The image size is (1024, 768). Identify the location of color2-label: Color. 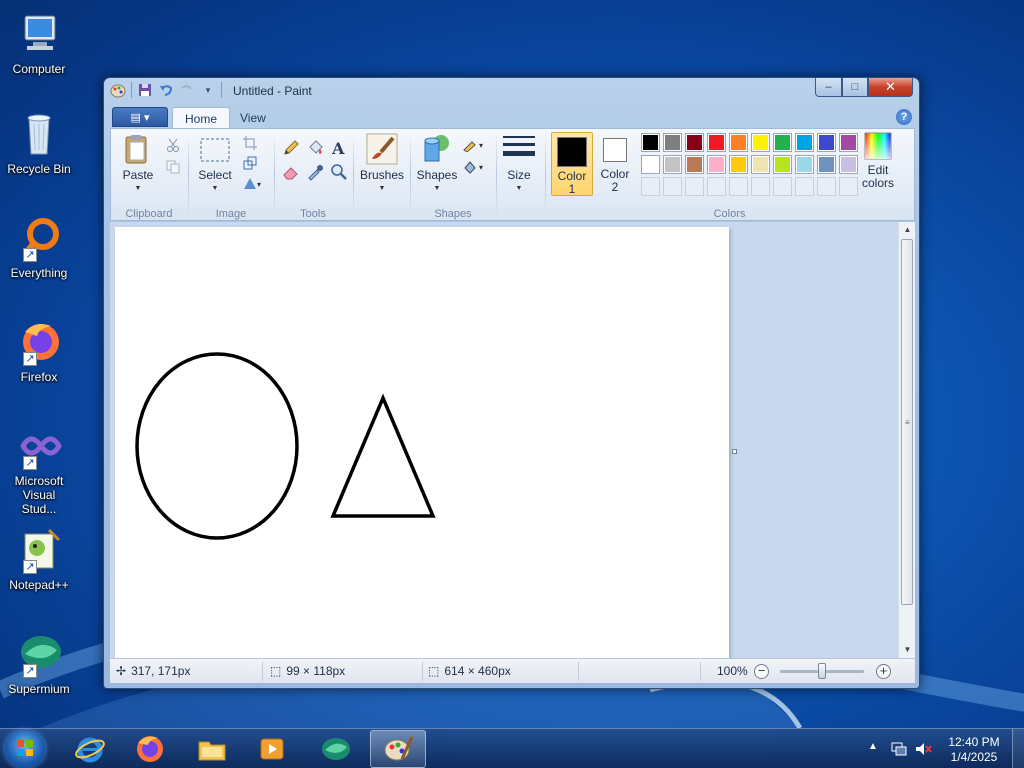
(615, 174).